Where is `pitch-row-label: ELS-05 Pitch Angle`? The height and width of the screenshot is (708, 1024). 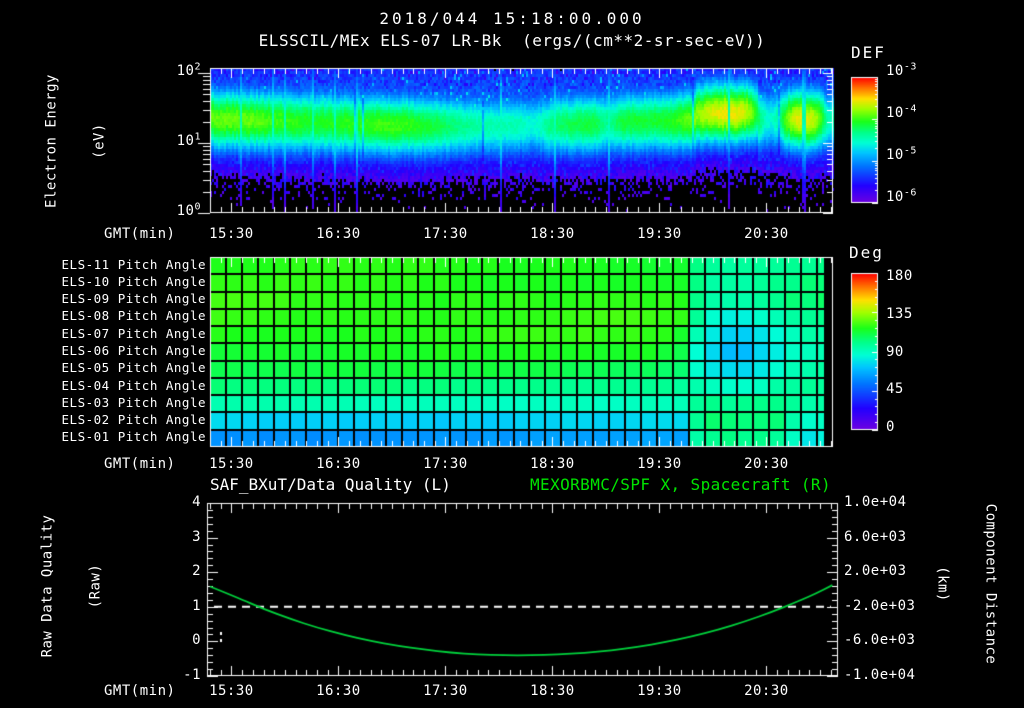
pitch-row-label: ELS-05 Pitch Angle is located at coordinates (133, 368).